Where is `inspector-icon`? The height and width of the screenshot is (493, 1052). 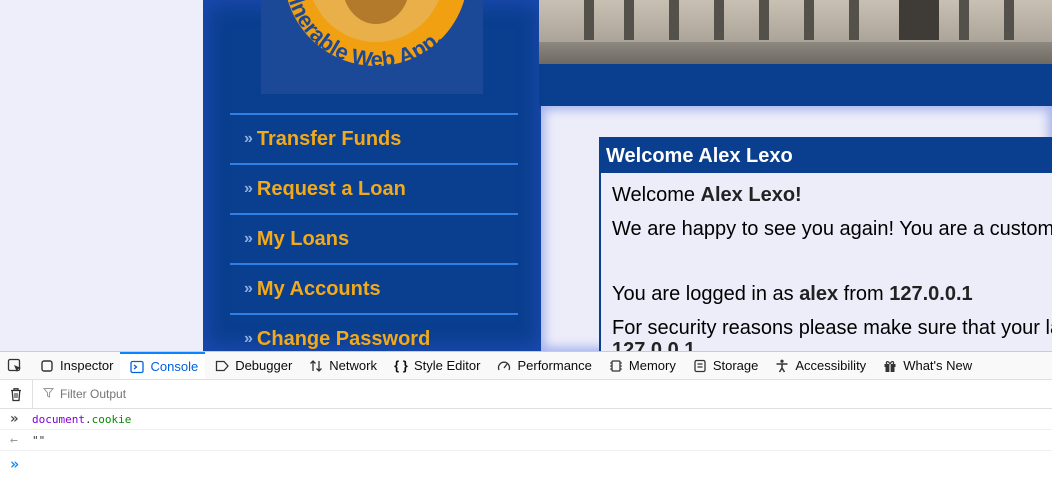 inspector-icon is located at coordinates (47, 366).